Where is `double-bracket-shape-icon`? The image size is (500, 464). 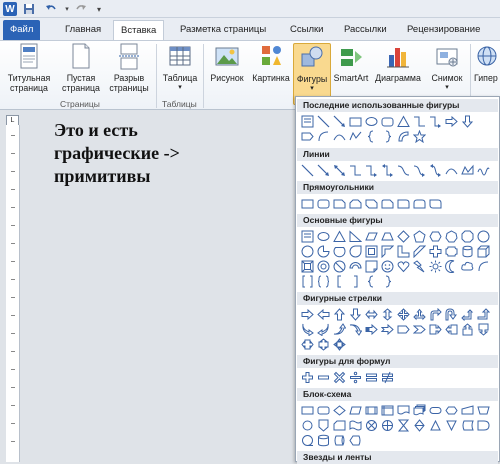
double-bracket-shape-icon is located at coordinates (307, 281).